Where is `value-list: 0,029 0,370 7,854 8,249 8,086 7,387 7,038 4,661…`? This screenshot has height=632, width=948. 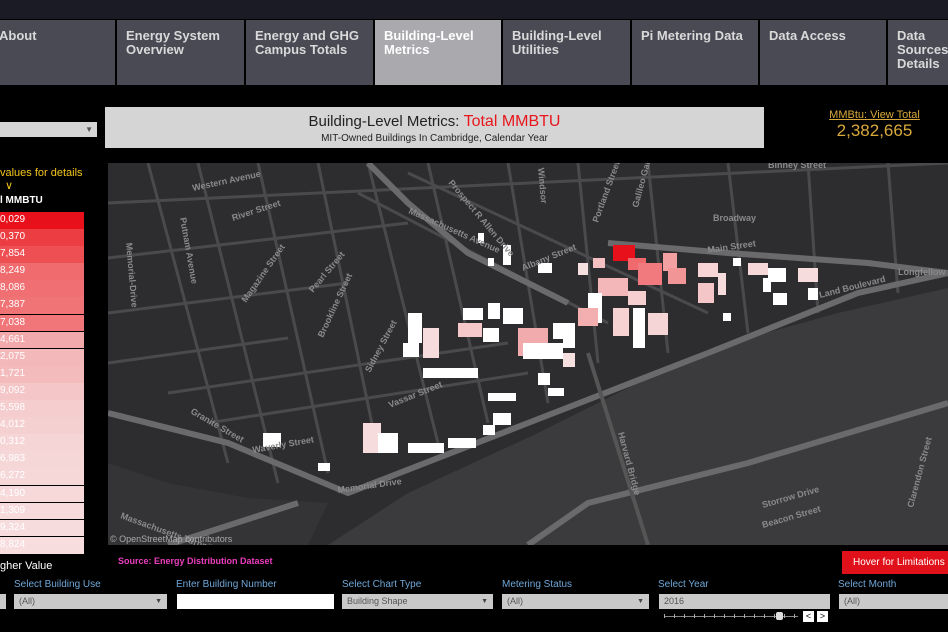 value-list: 0,029 0,370 7,854 8,249 8,086 7,387 7,038 4,661… is located at coordinates (42, 383).